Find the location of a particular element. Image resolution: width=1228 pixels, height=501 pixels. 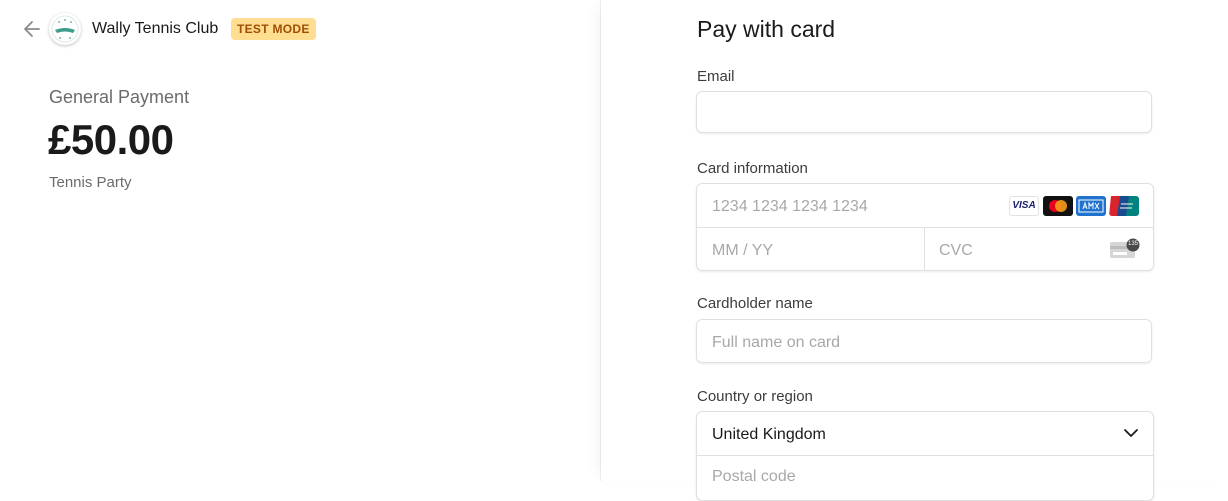

product-description: Tennis Party is located at coordinates (90, 182).